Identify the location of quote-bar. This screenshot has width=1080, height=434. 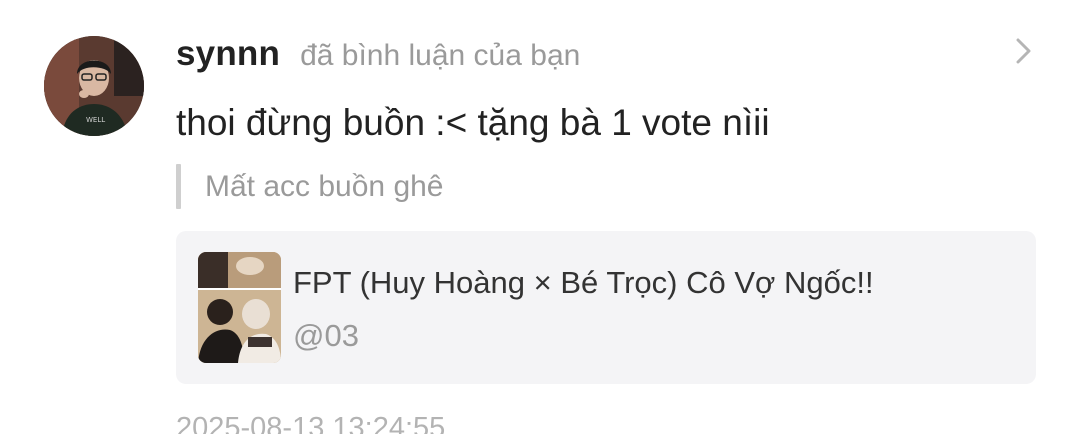
(178, 186).